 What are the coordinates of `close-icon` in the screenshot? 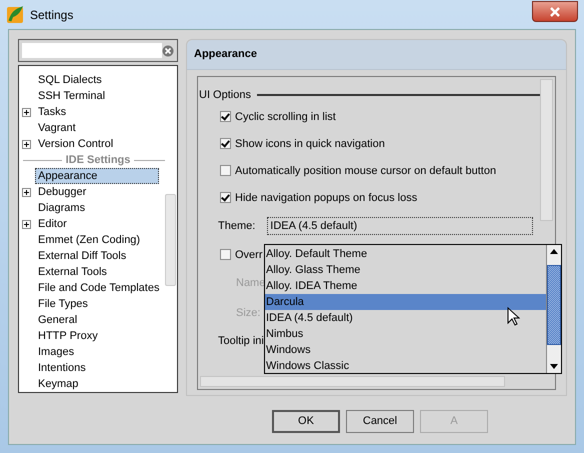 It's located at (555, 11).